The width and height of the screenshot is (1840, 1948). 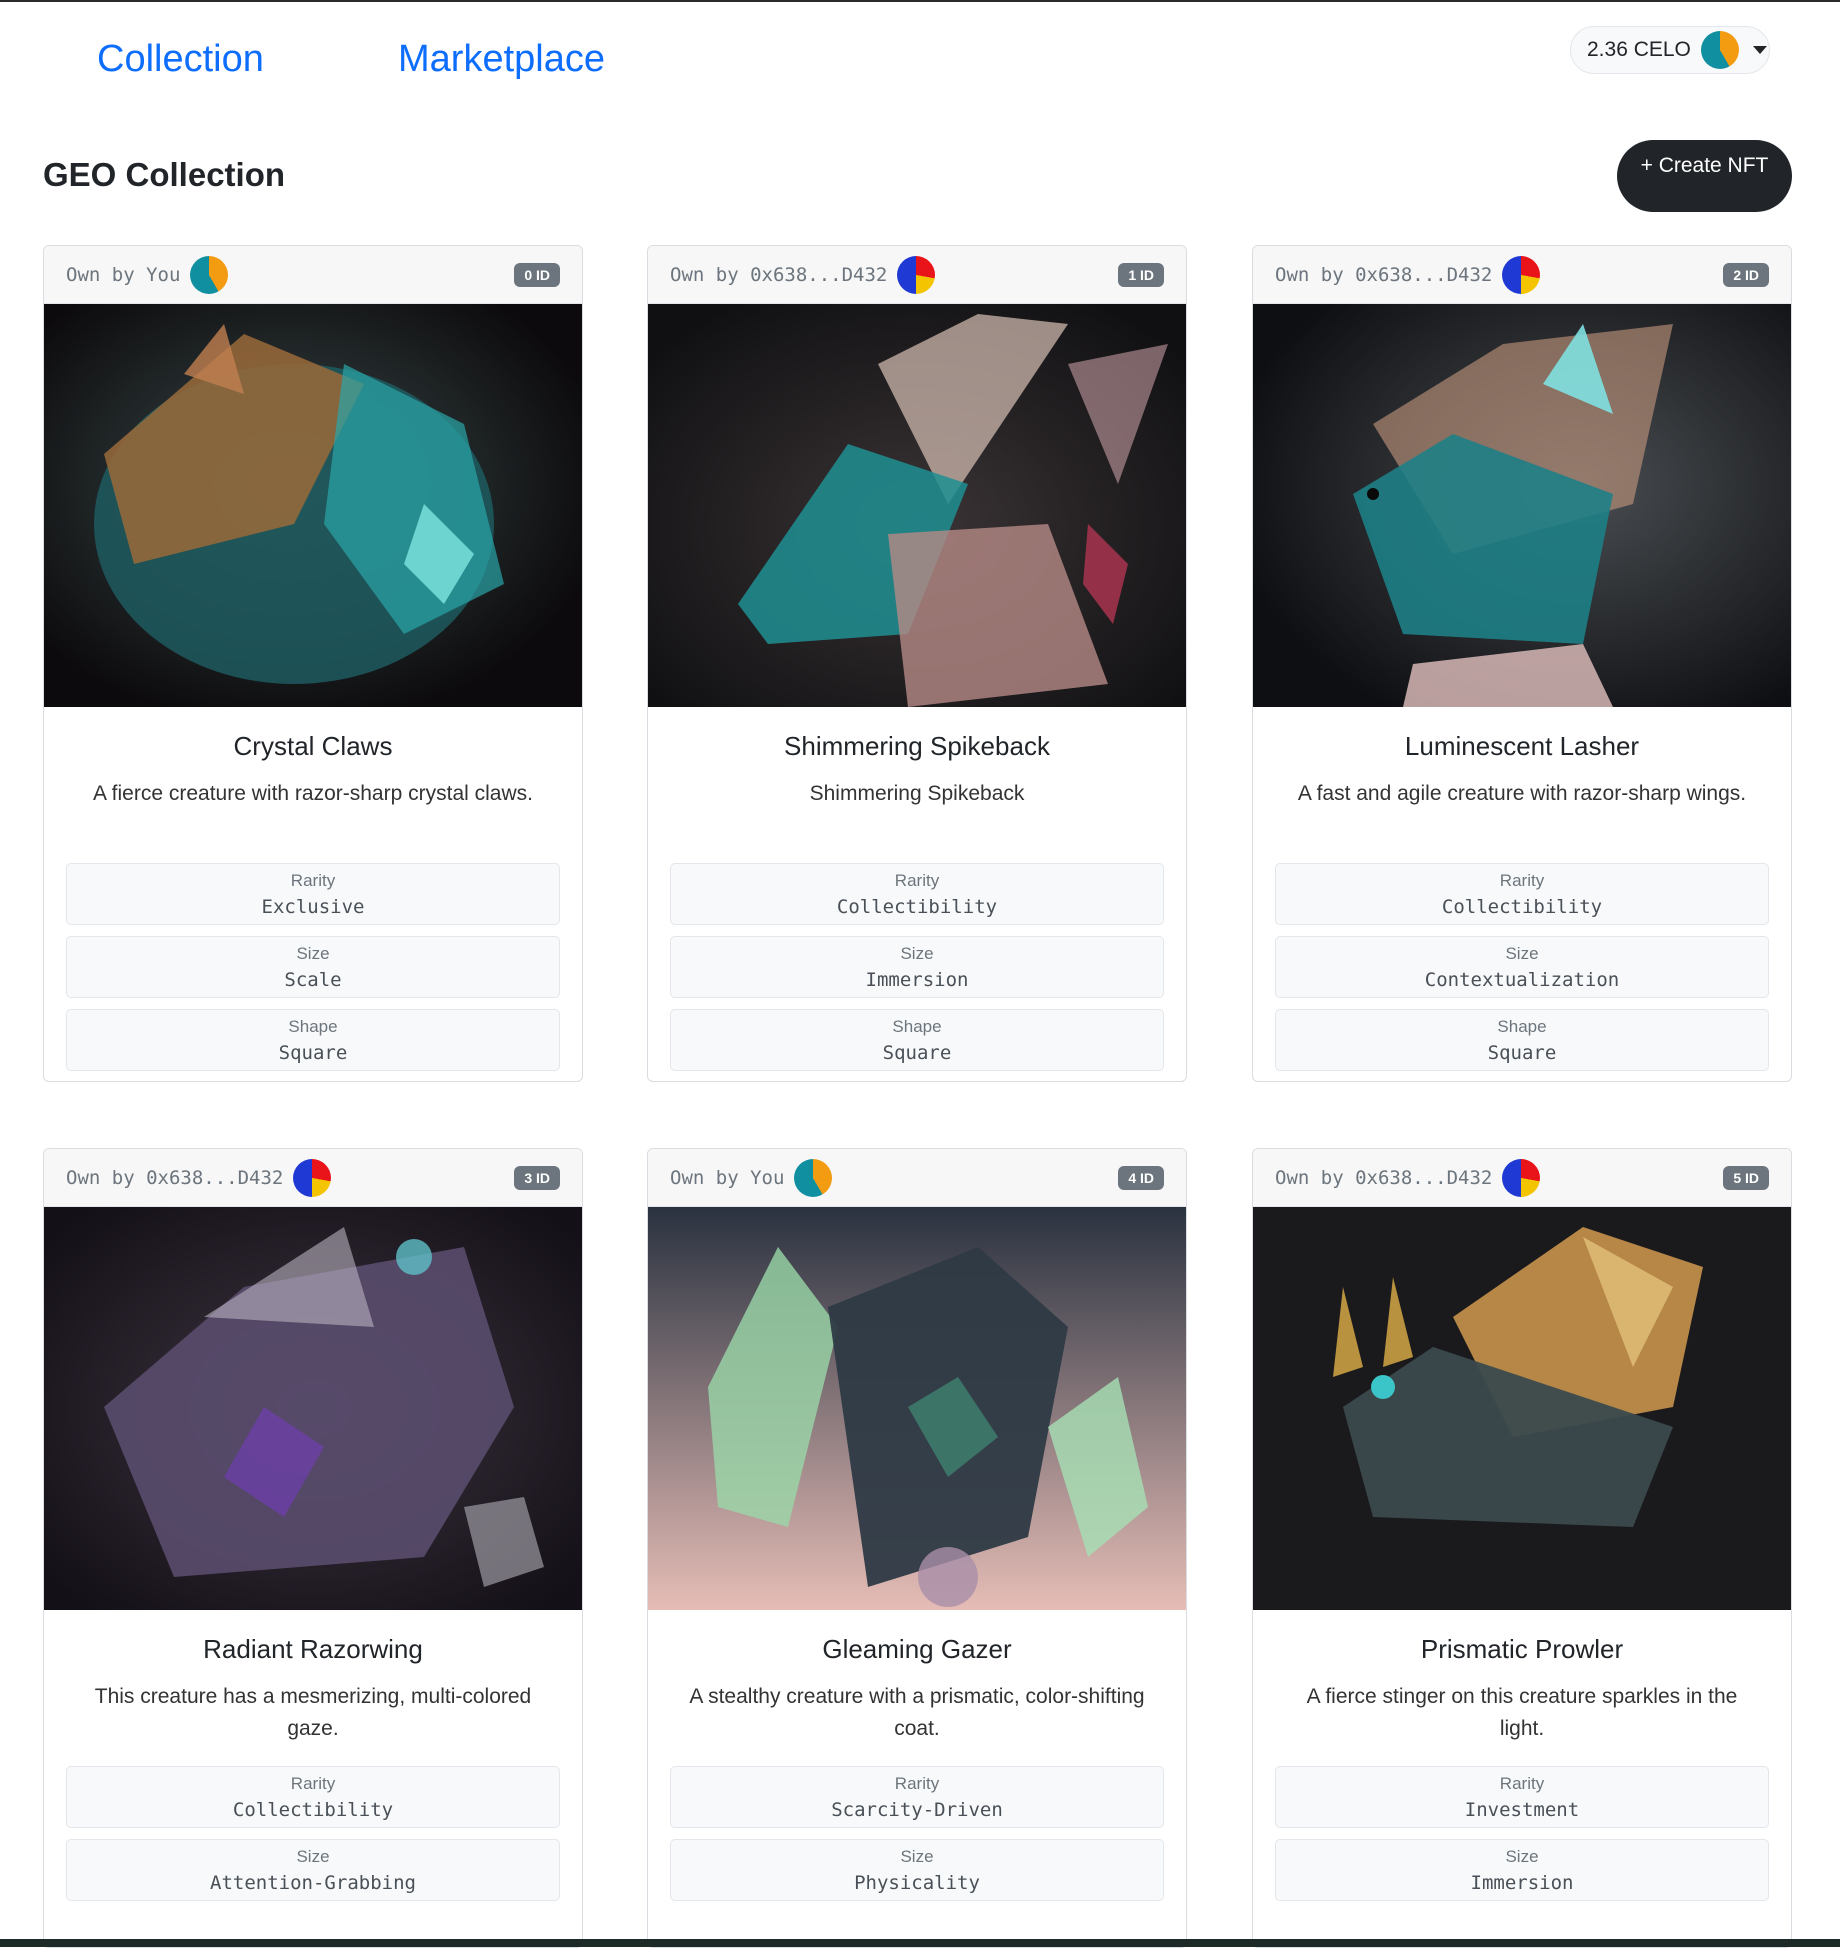 I want to click on top-nav: Collection Marketplace 2.36 CELO, so click(x=920, y=57).